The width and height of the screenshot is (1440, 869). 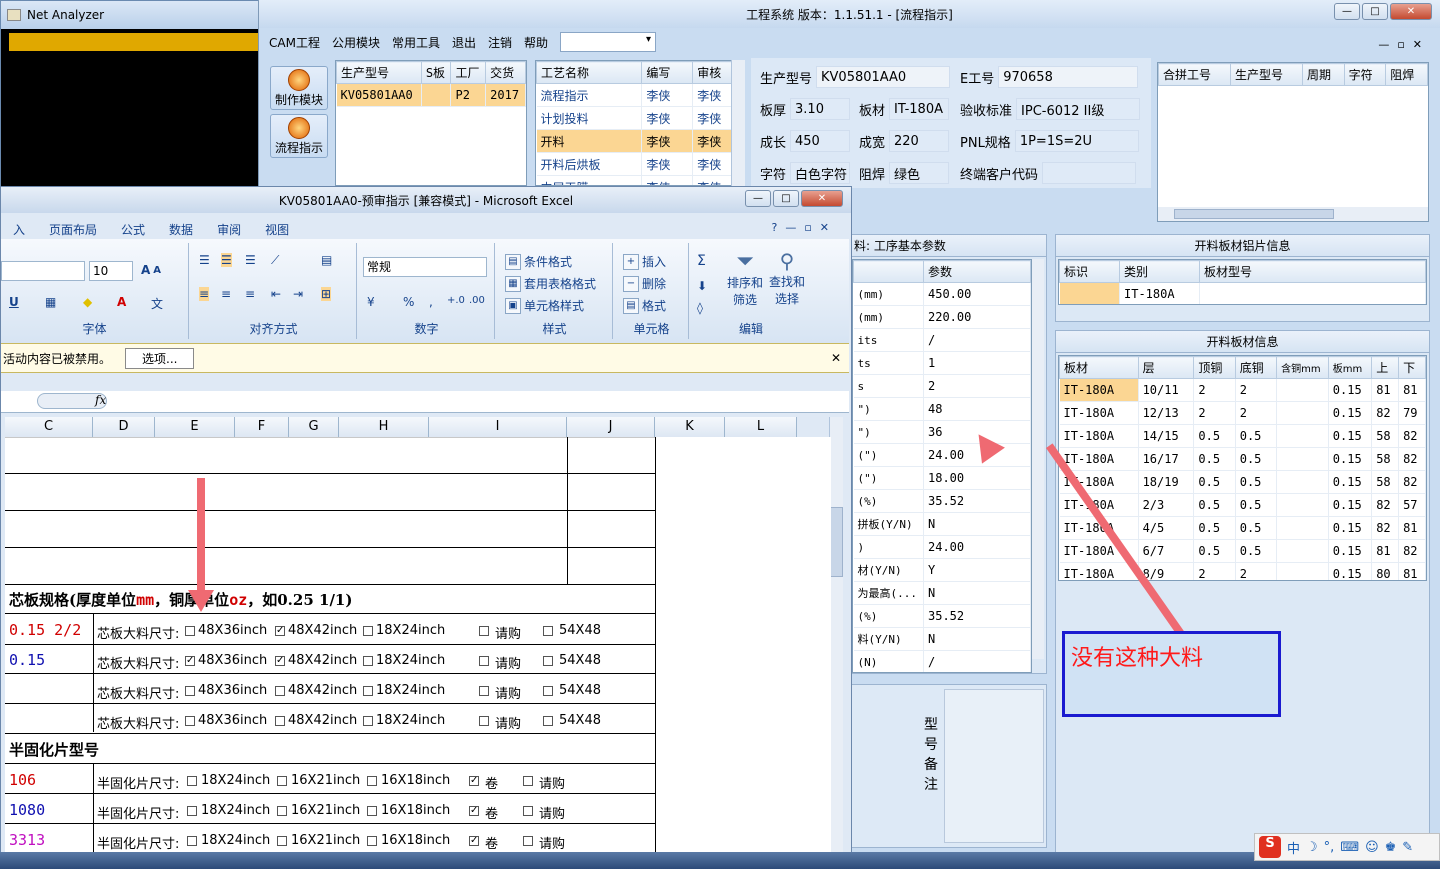 I want to click on column-header: D, so click(x=124, y=427).